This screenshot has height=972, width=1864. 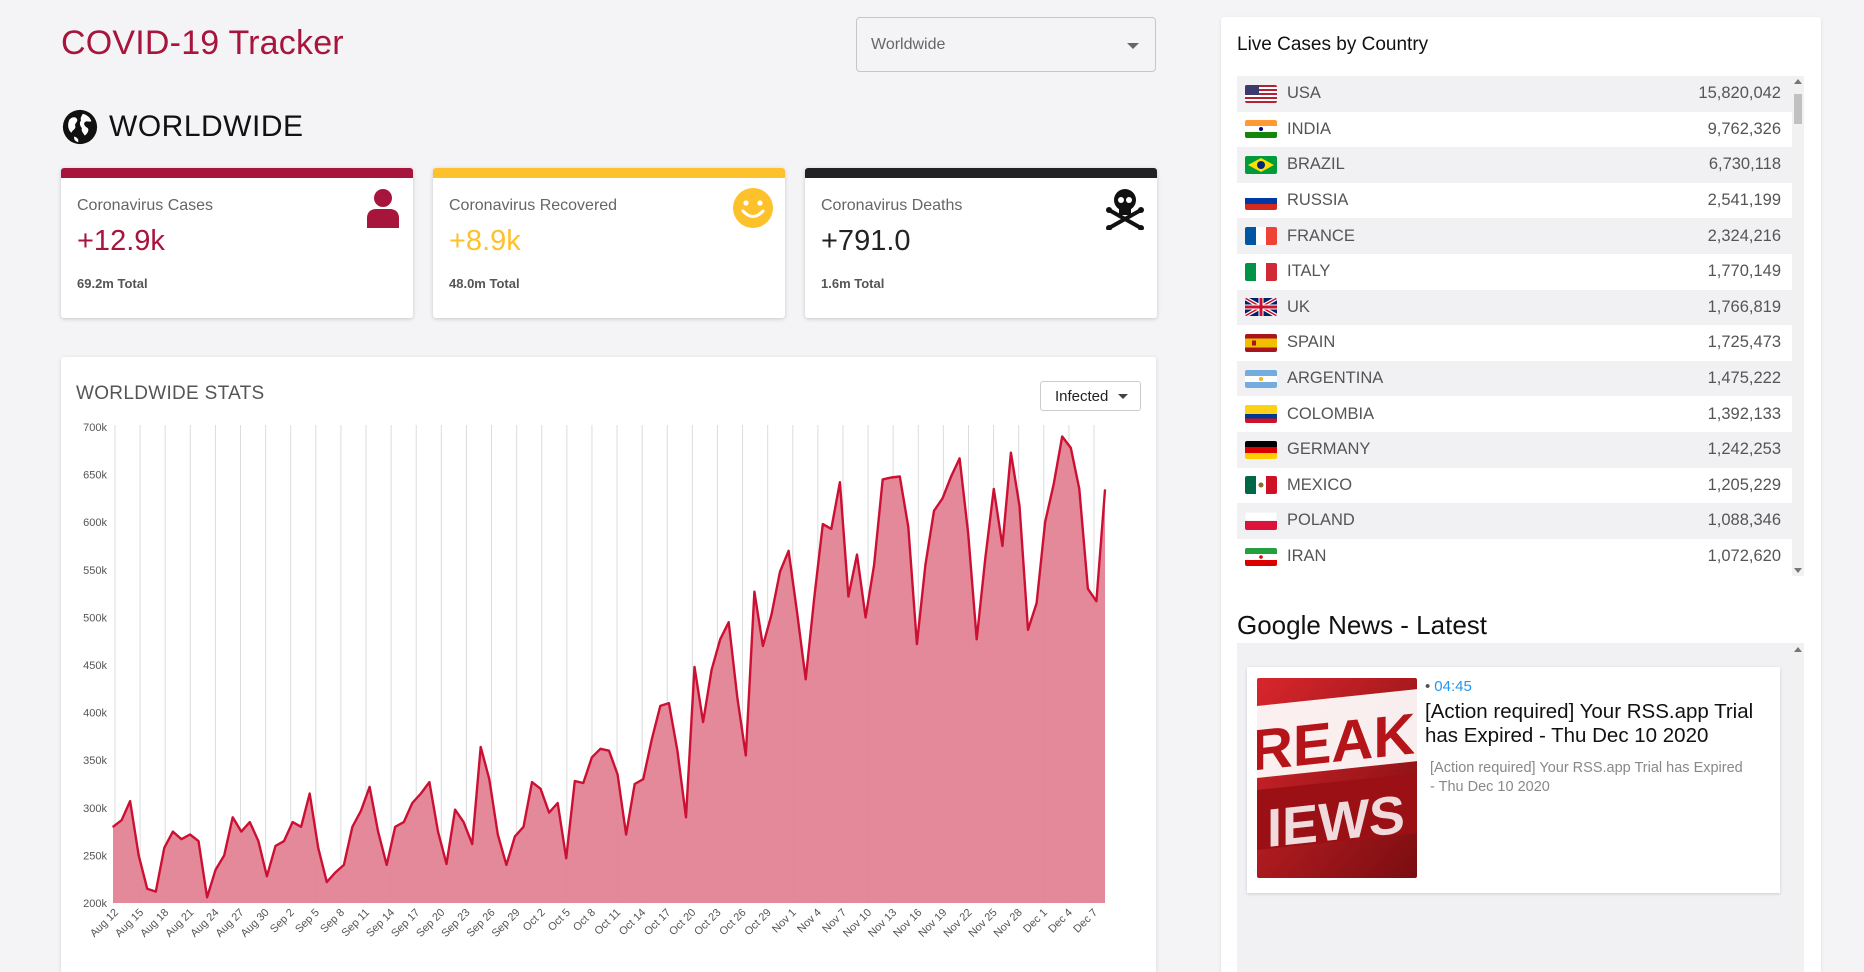 I want to click on recovered-card: Coronavirus Recovered +8.9k 48.0m Total, so click(x=609, y=243).